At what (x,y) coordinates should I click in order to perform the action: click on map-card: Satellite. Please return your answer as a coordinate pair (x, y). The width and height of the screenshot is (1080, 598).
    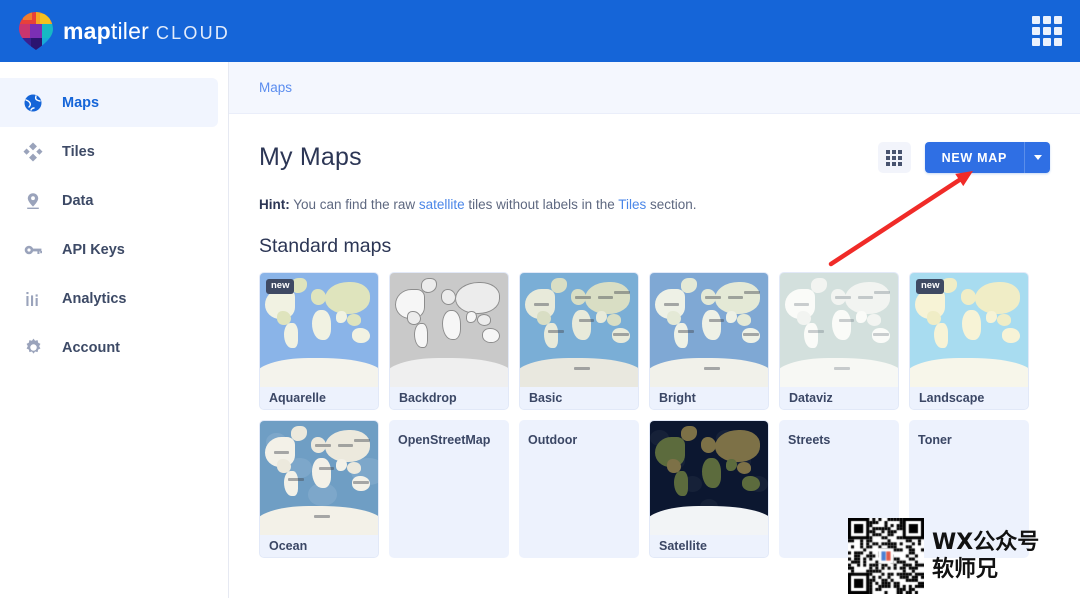
    Looking at the image, I should click on (709, 489).